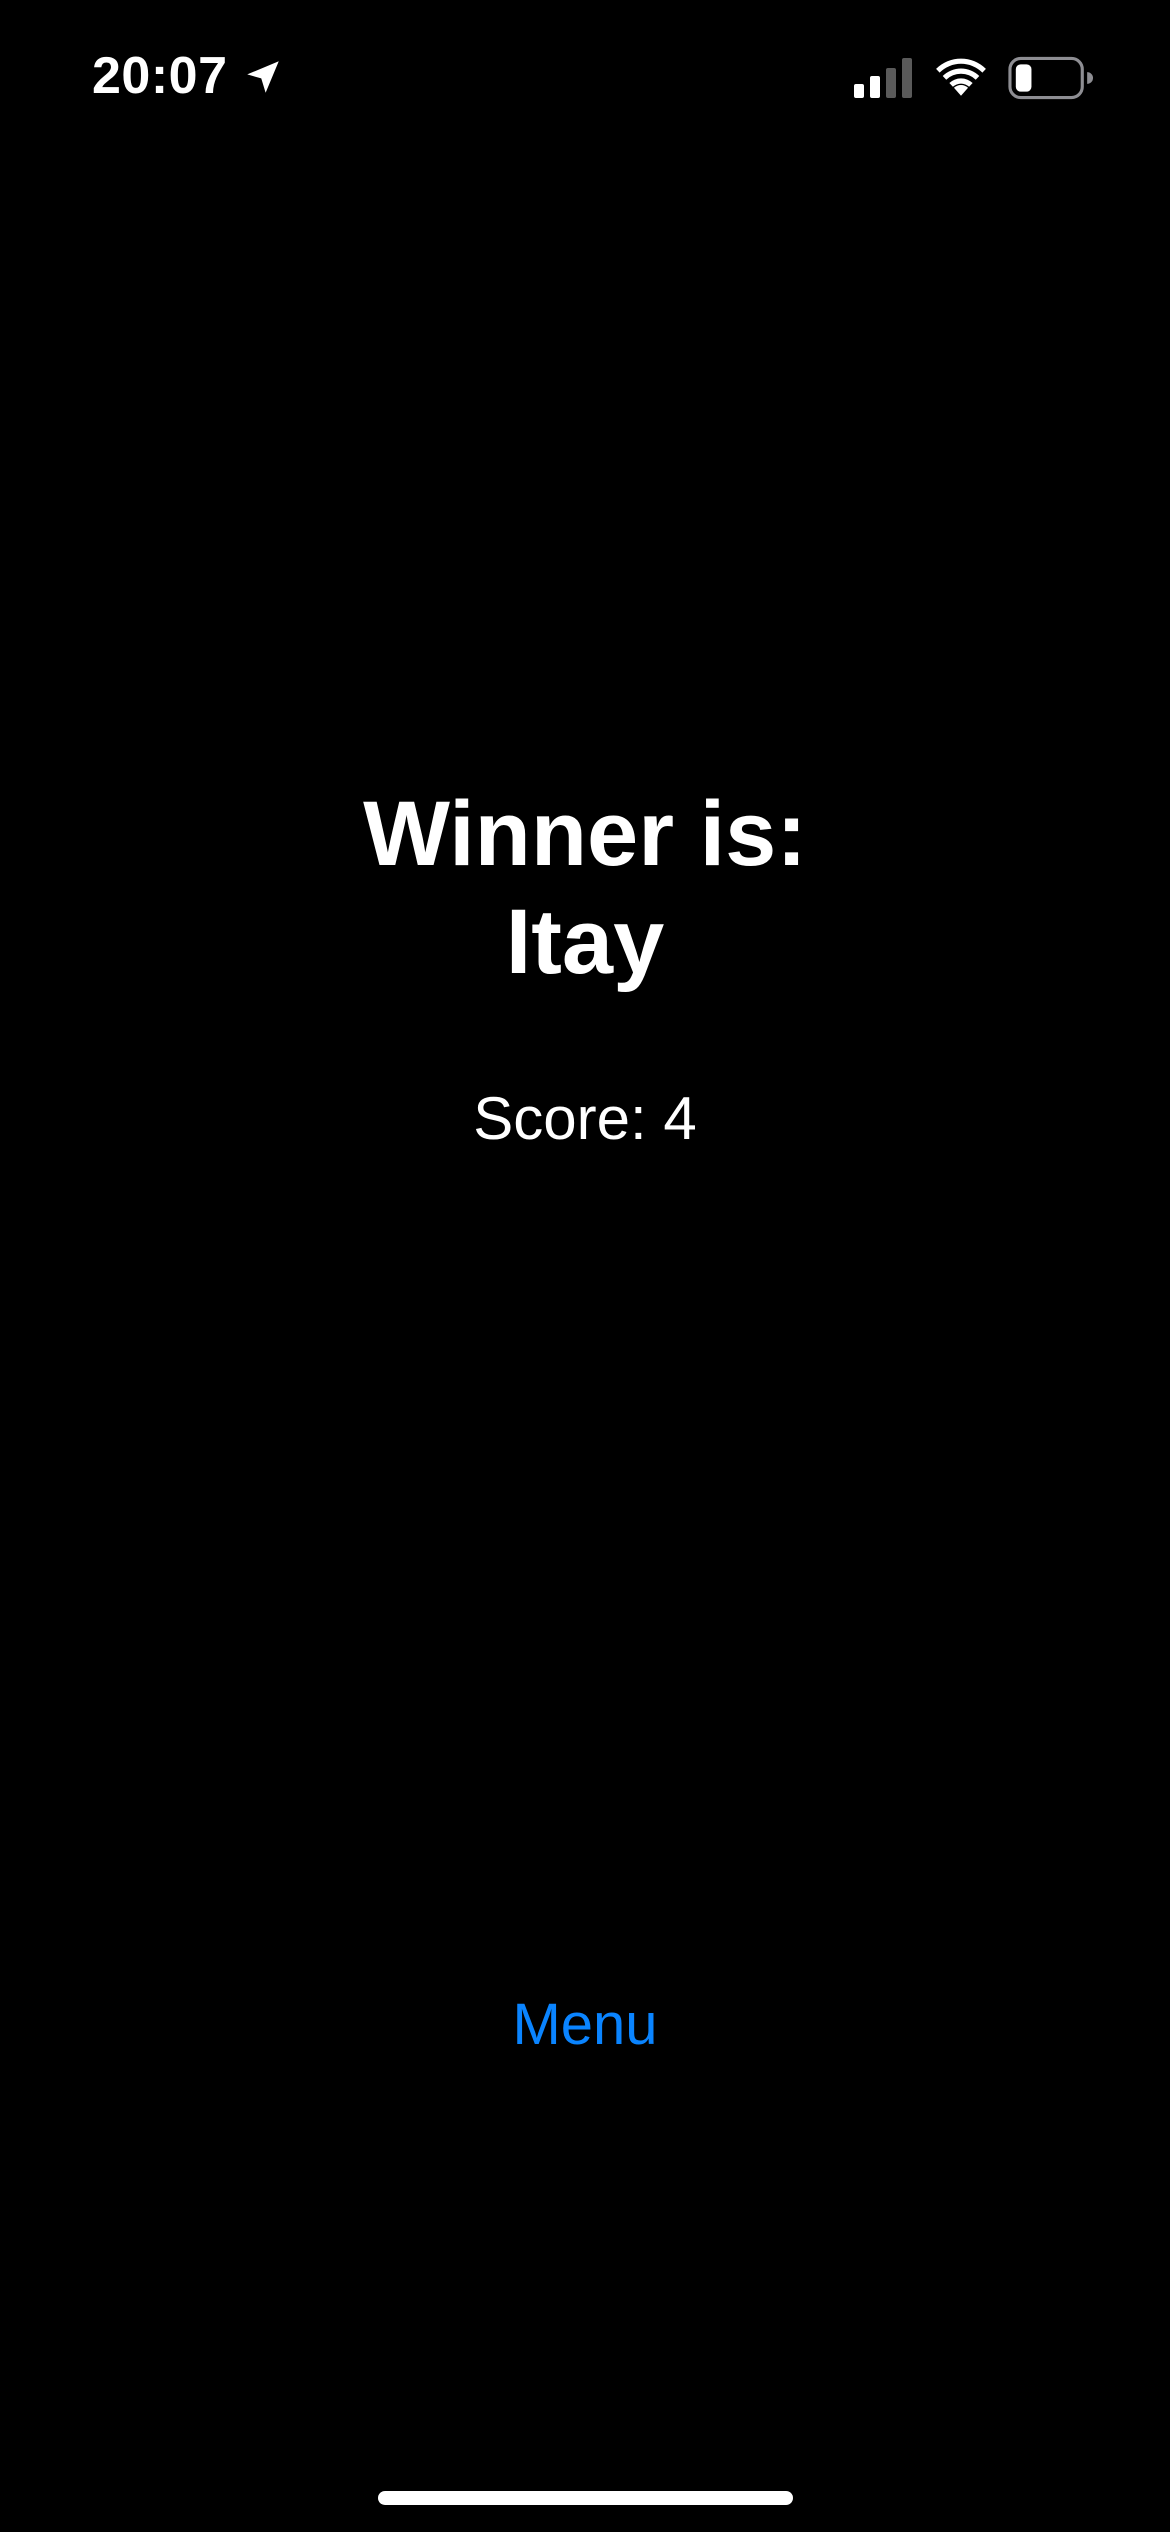 The width and height of the screenshot is (1170, 2532). What do you see at coordinates (585, 75) in the screenshot?
I see `status-bar: 20:07` at bounding box center [585, 75].